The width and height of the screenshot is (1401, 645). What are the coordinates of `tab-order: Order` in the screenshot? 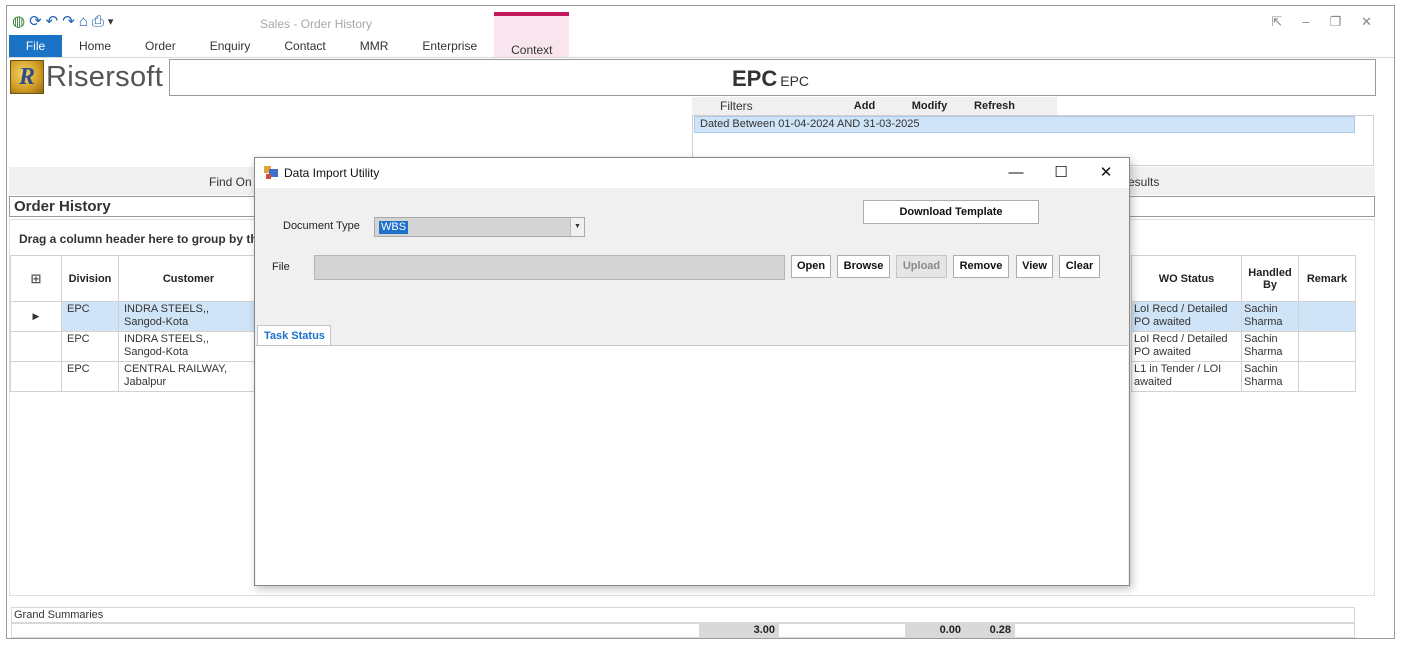 It's located at (160, 46).